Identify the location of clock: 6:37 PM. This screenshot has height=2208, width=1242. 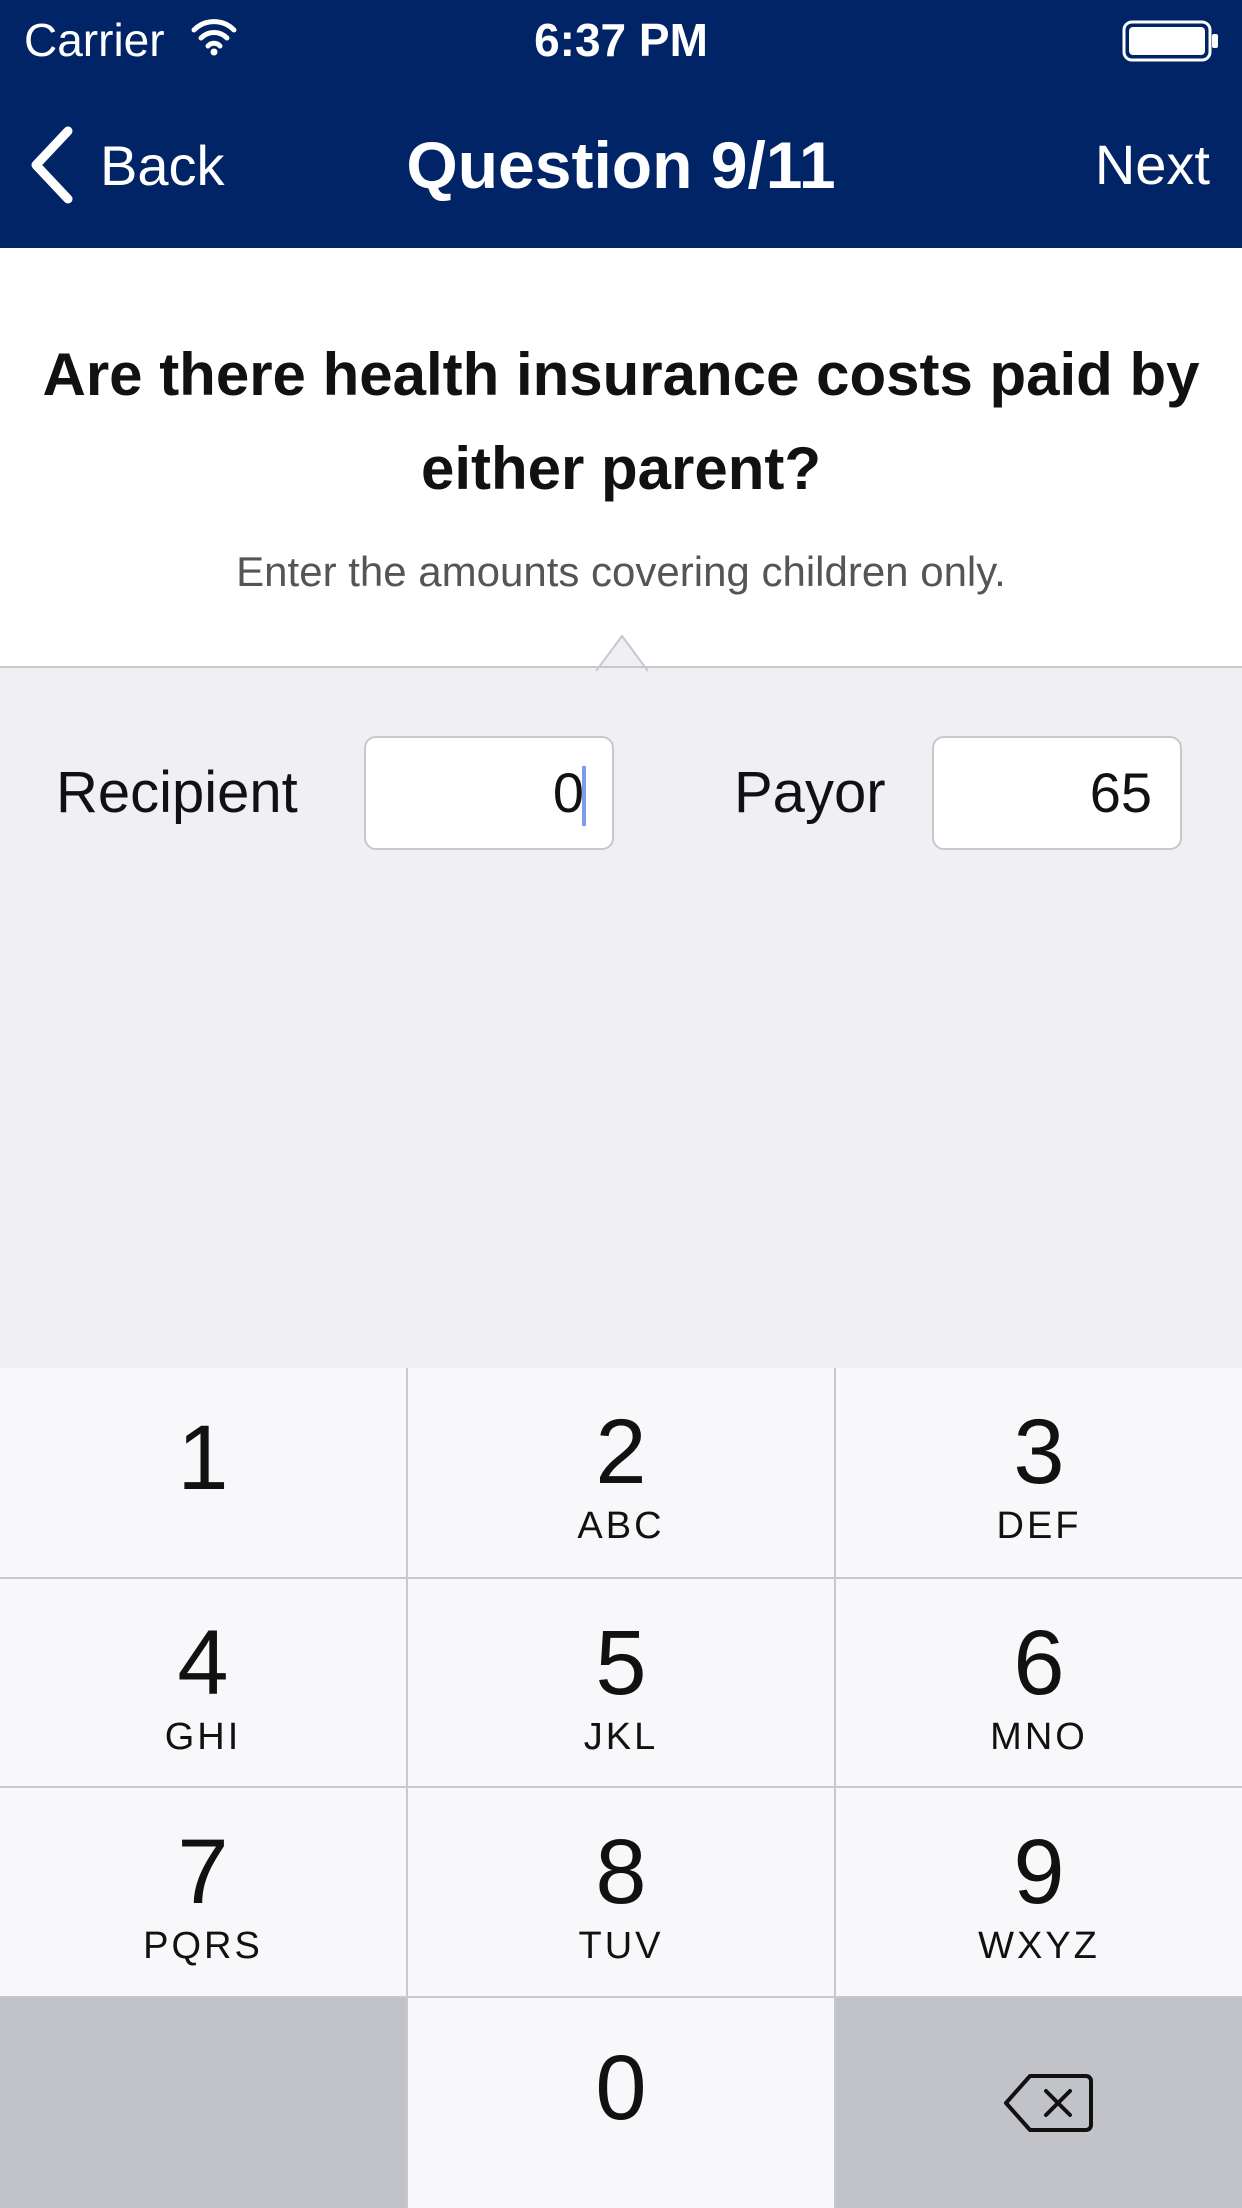
(621, 40).